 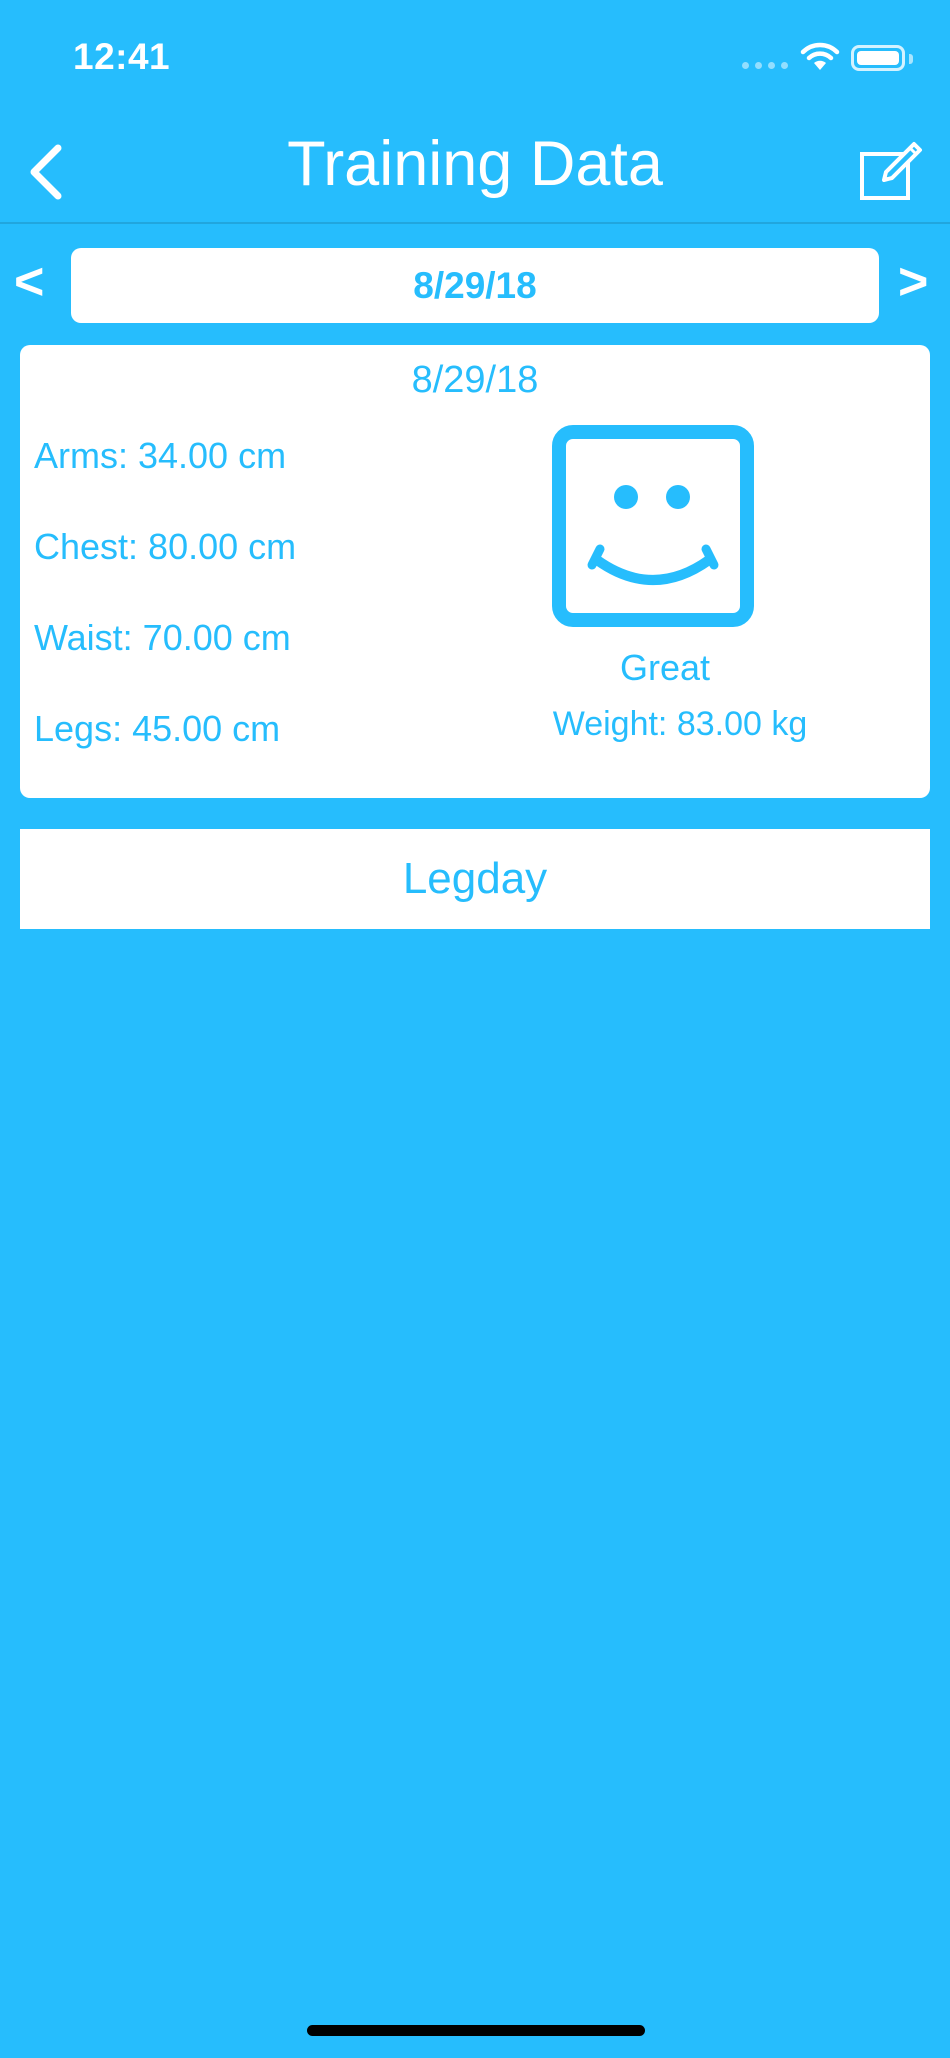 I want to click on weight-label: Weight: 83.00 kg, so click(x=680, y=724).